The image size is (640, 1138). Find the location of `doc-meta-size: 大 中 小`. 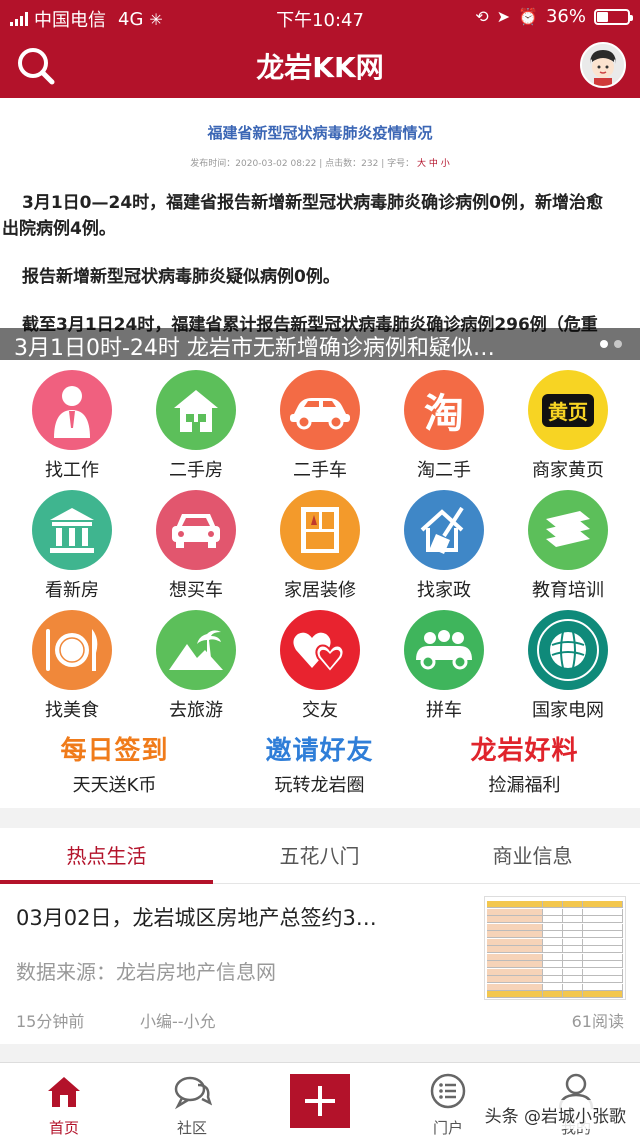

doc-meta-size: 大 中 小 is located at coordinates (433, 164).